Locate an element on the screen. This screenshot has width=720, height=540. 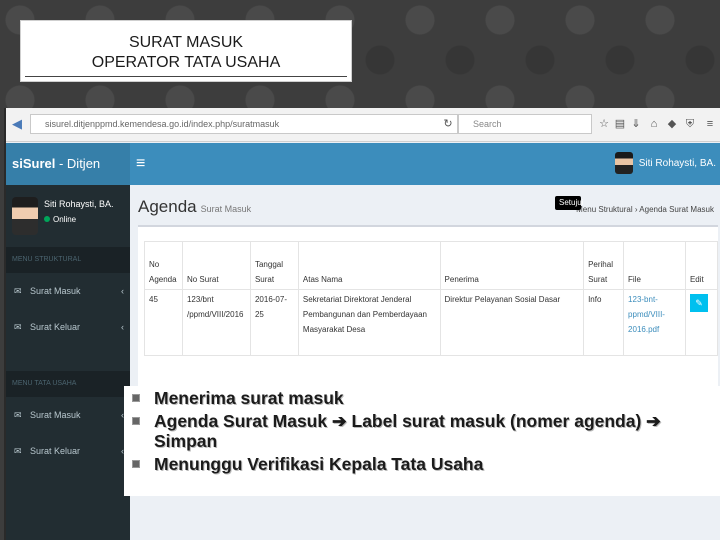
search-placeholder: Search is located at coordinates (487, 124).